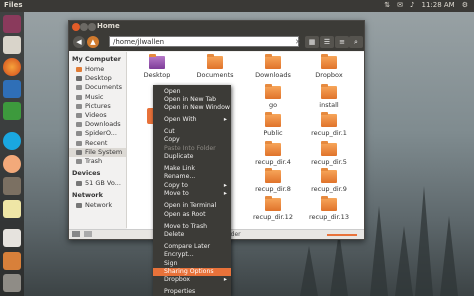  What do you see at coordinates (192, 206) in the screenshot?
I see `menu-item-open-in-terminal: Open in Terminal` at bounding box center [192, 206].